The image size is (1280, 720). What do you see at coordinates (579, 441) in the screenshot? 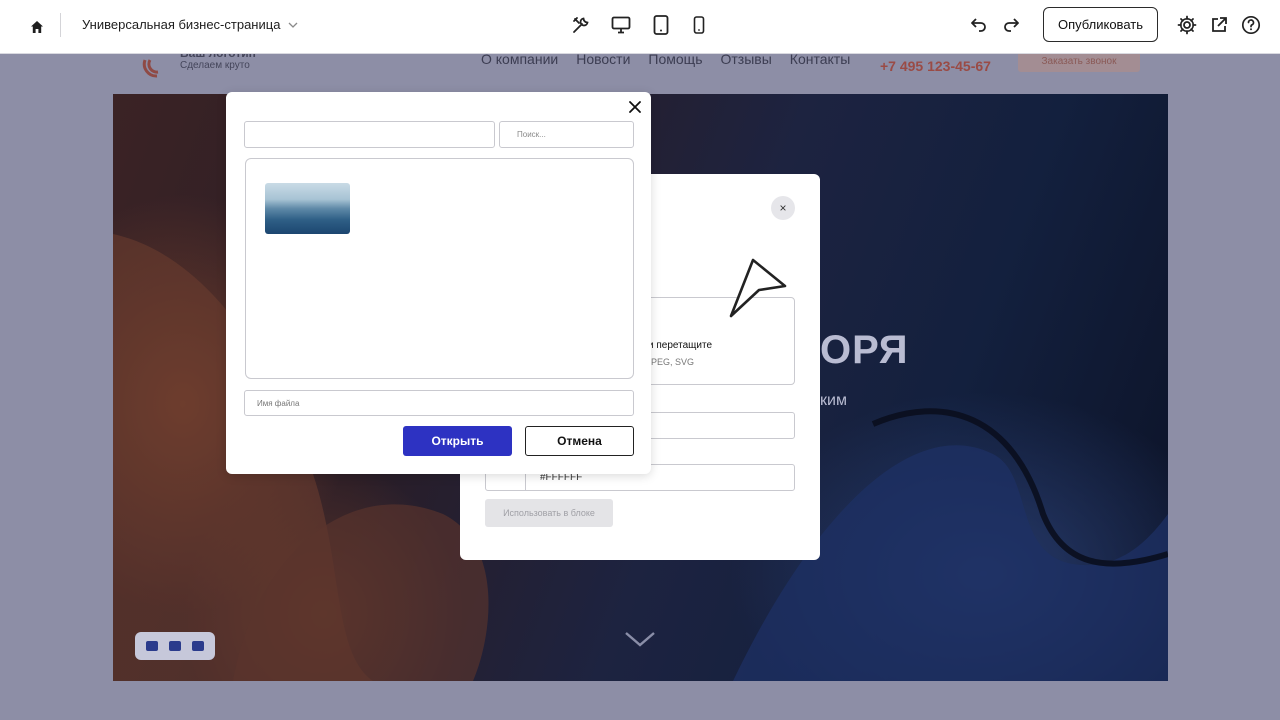
I see `cancel-button: Отмена` at bounding box center [579, 441].